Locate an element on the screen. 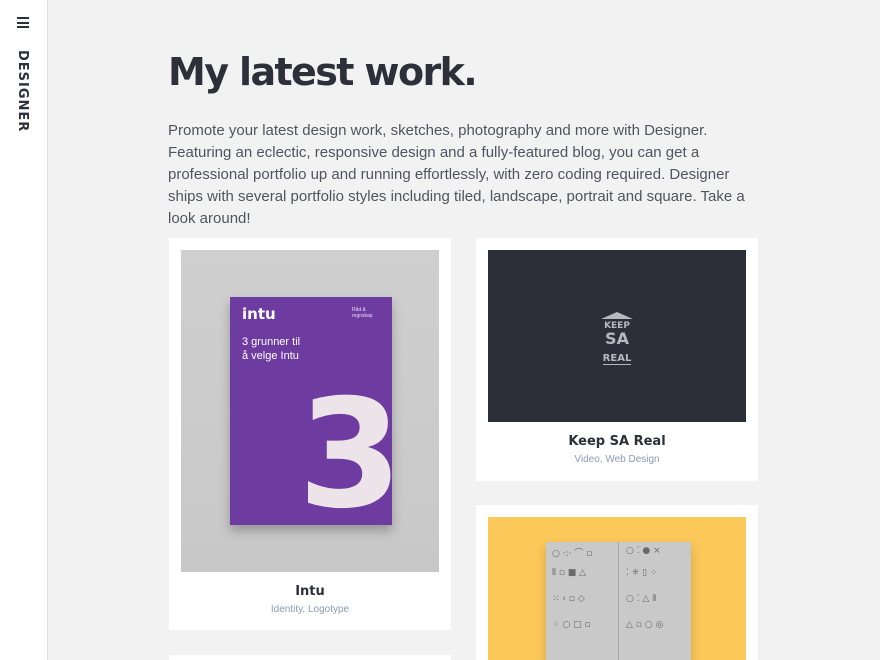 The height and width of the screenshot is (660, 880). logo-line2: SA is located at coordinates (617, 338).